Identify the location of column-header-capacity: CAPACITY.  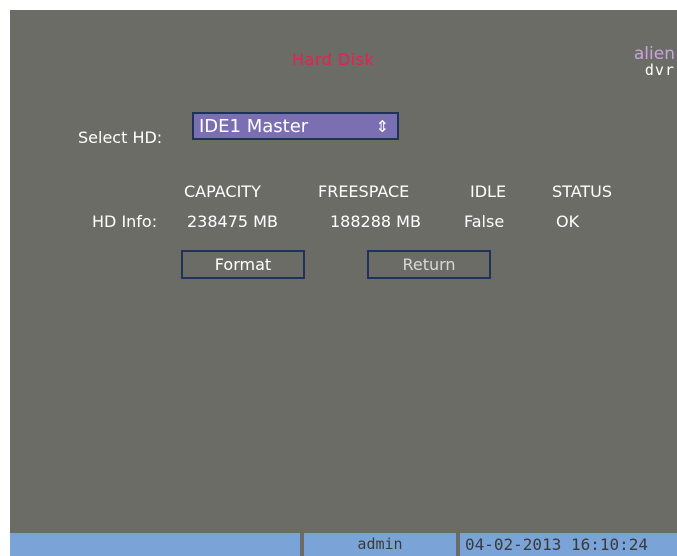
(222, 191).